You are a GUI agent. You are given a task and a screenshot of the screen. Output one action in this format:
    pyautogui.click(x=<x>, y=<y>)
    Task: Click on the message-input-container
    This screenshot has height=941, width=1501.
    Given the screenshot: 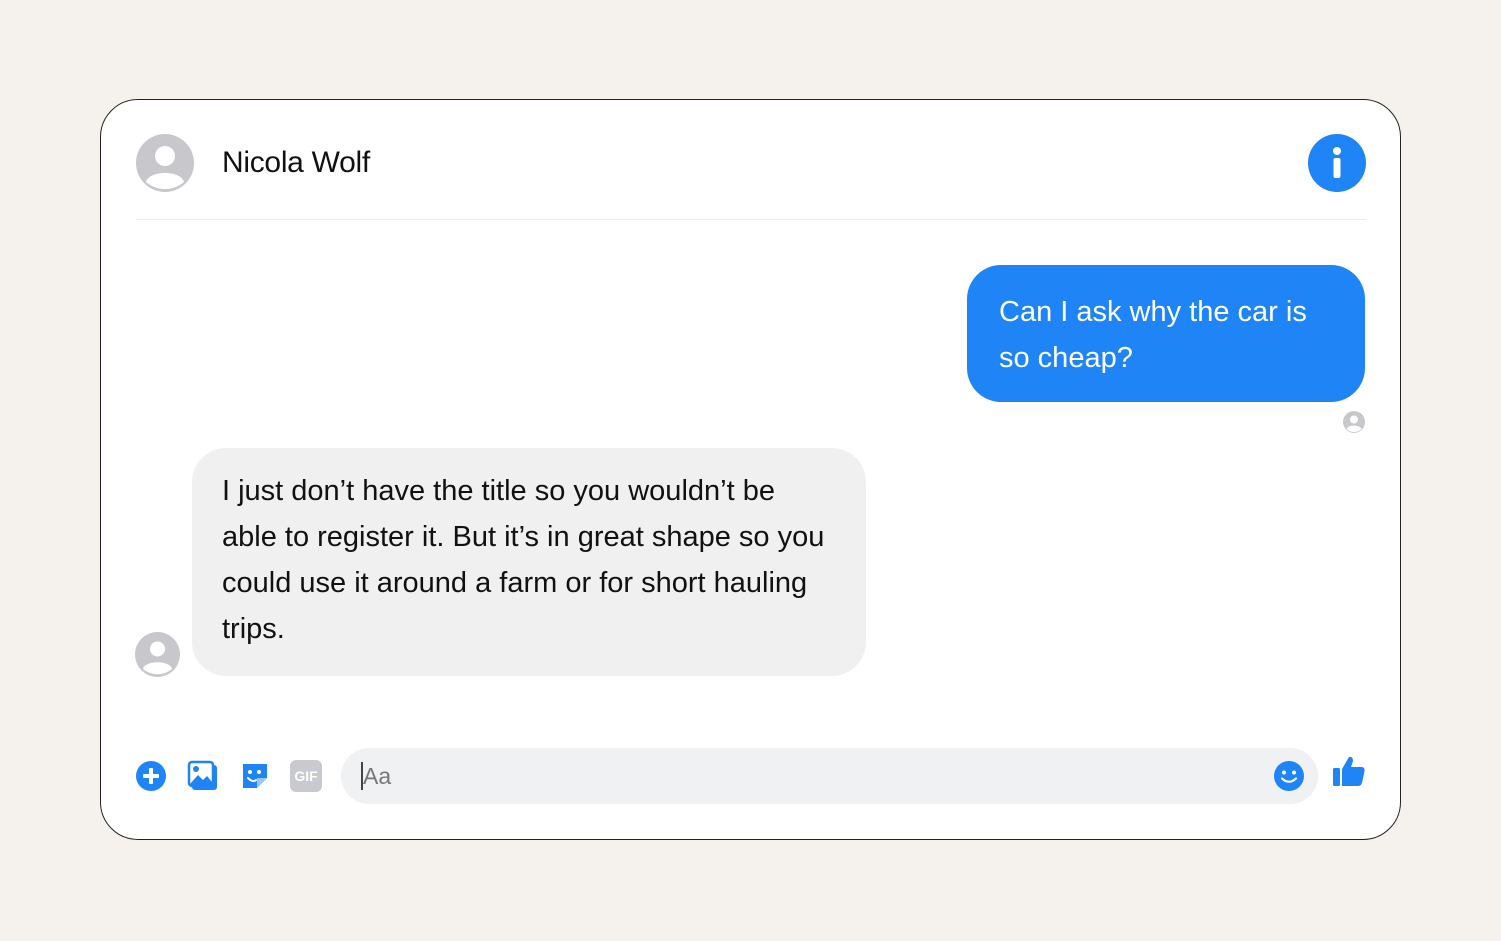 What is the action you would take?
    pyautogui.click(x=829, y=776)
    